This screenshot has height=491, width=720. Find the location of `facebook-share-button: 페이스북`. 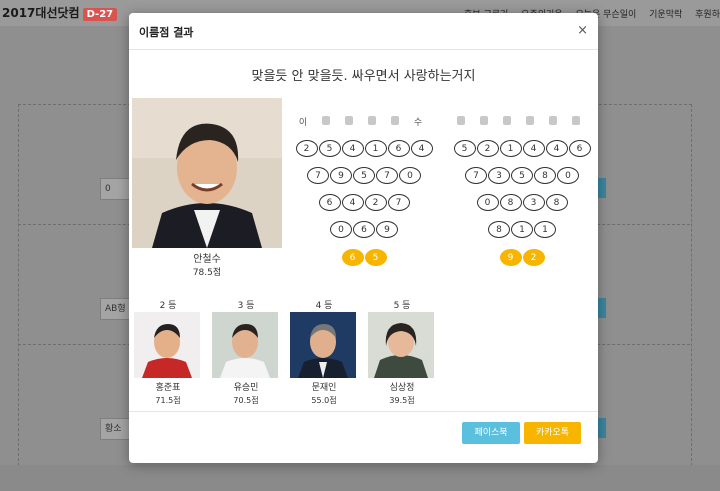

facebook-share-button: 페이스북 is located at coordinates (491, 433).